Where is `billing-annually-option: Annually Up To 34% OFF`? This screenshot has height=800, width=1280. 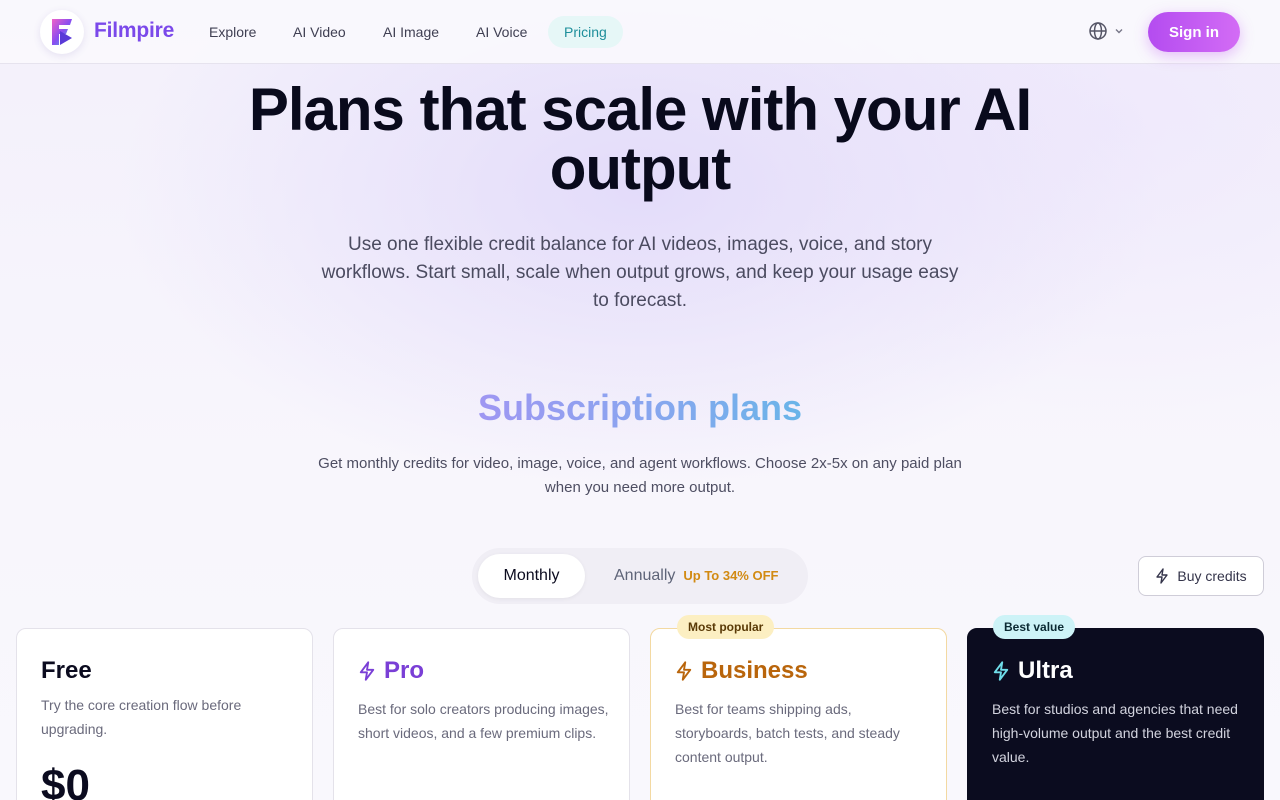
billing-annually-option: Annually Up To 34% OFF is located at coordinates (696, 576).